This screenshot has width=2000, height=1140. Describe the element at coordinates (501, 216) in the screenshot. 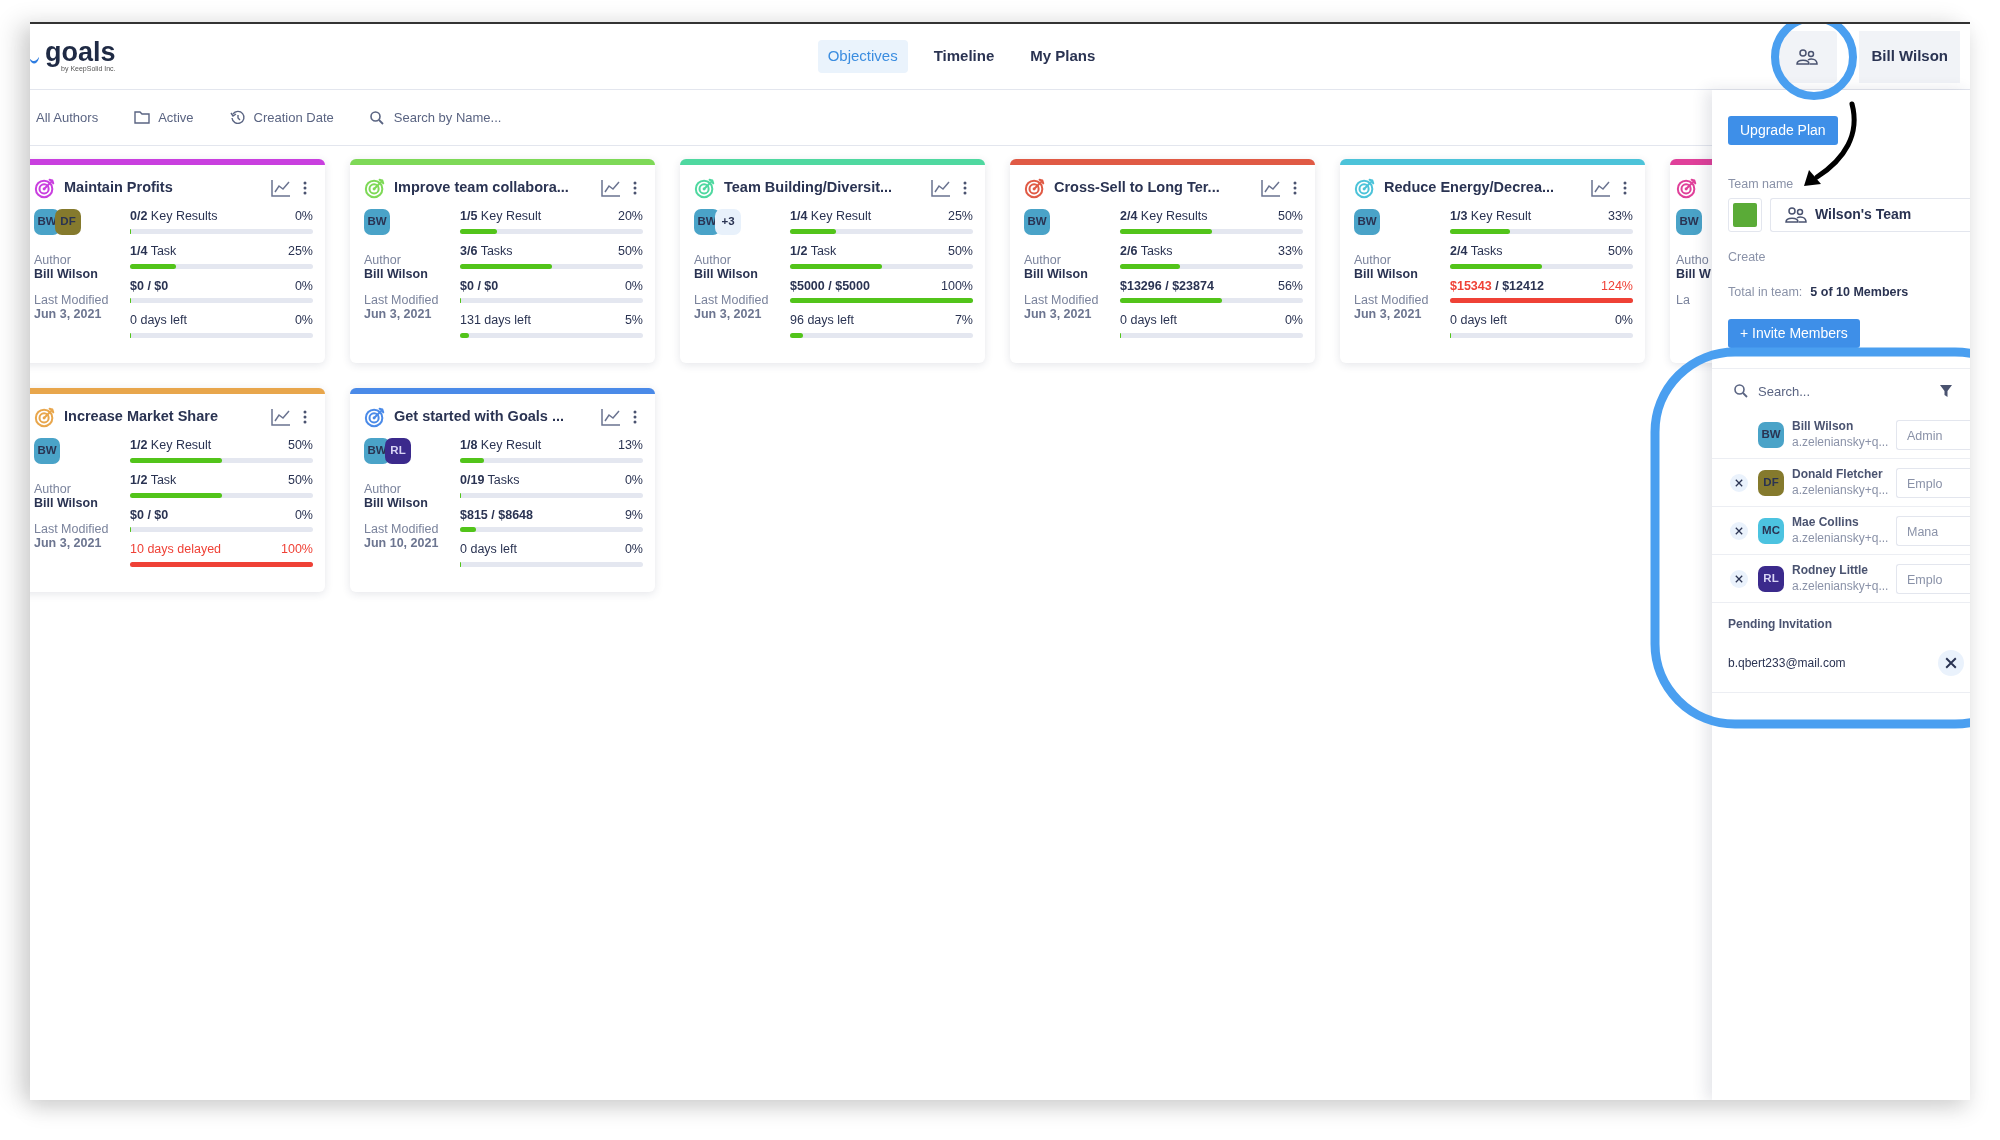

I see `metric-label: 1/5 Key Result` at that location.